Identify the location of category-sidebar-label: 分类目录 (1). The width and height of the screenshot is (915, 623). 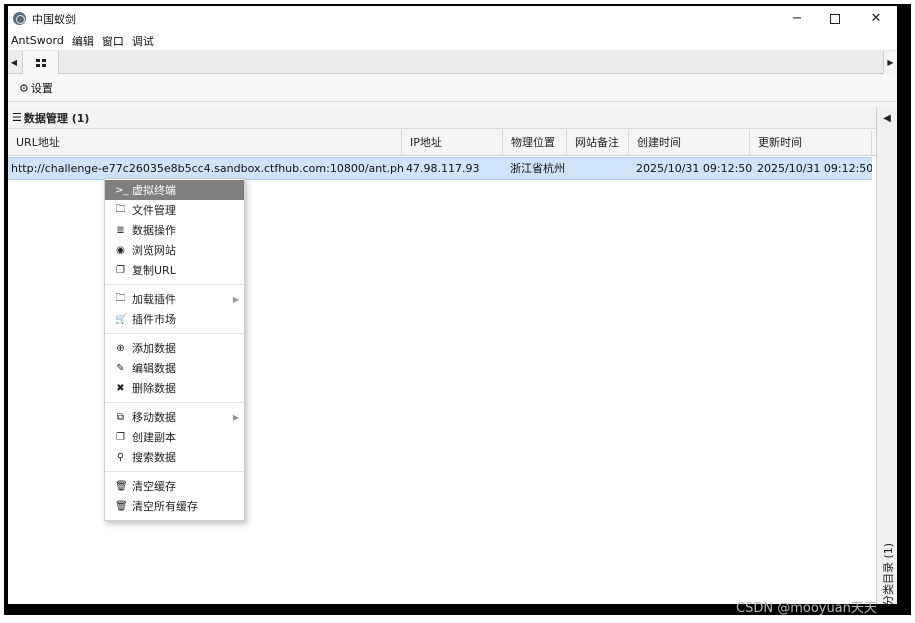
(888, 573).